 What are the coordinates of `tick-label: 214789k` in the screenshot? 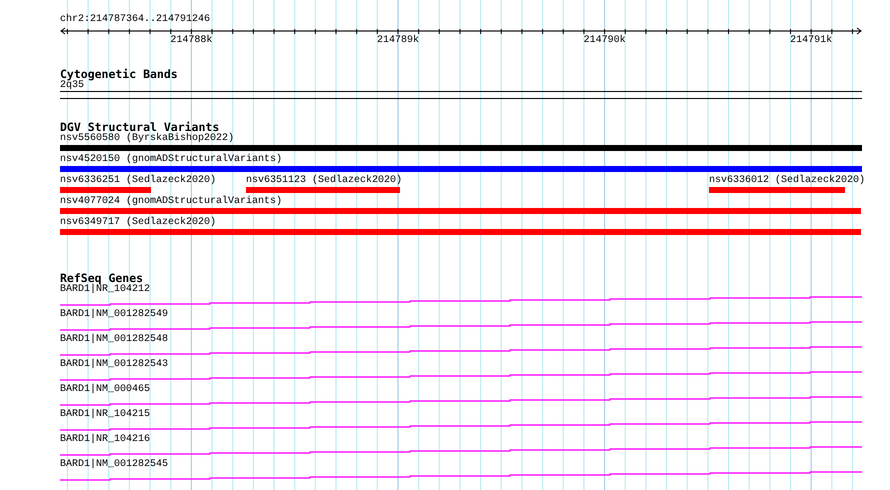 It's located at (397, 41).